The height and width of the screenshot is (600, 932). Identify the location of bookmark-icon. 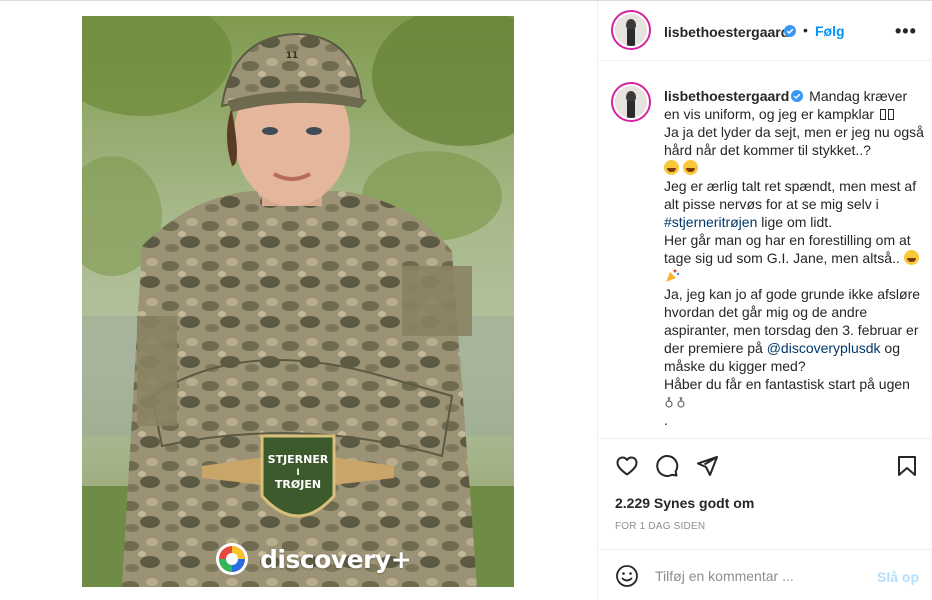
(907, 466).